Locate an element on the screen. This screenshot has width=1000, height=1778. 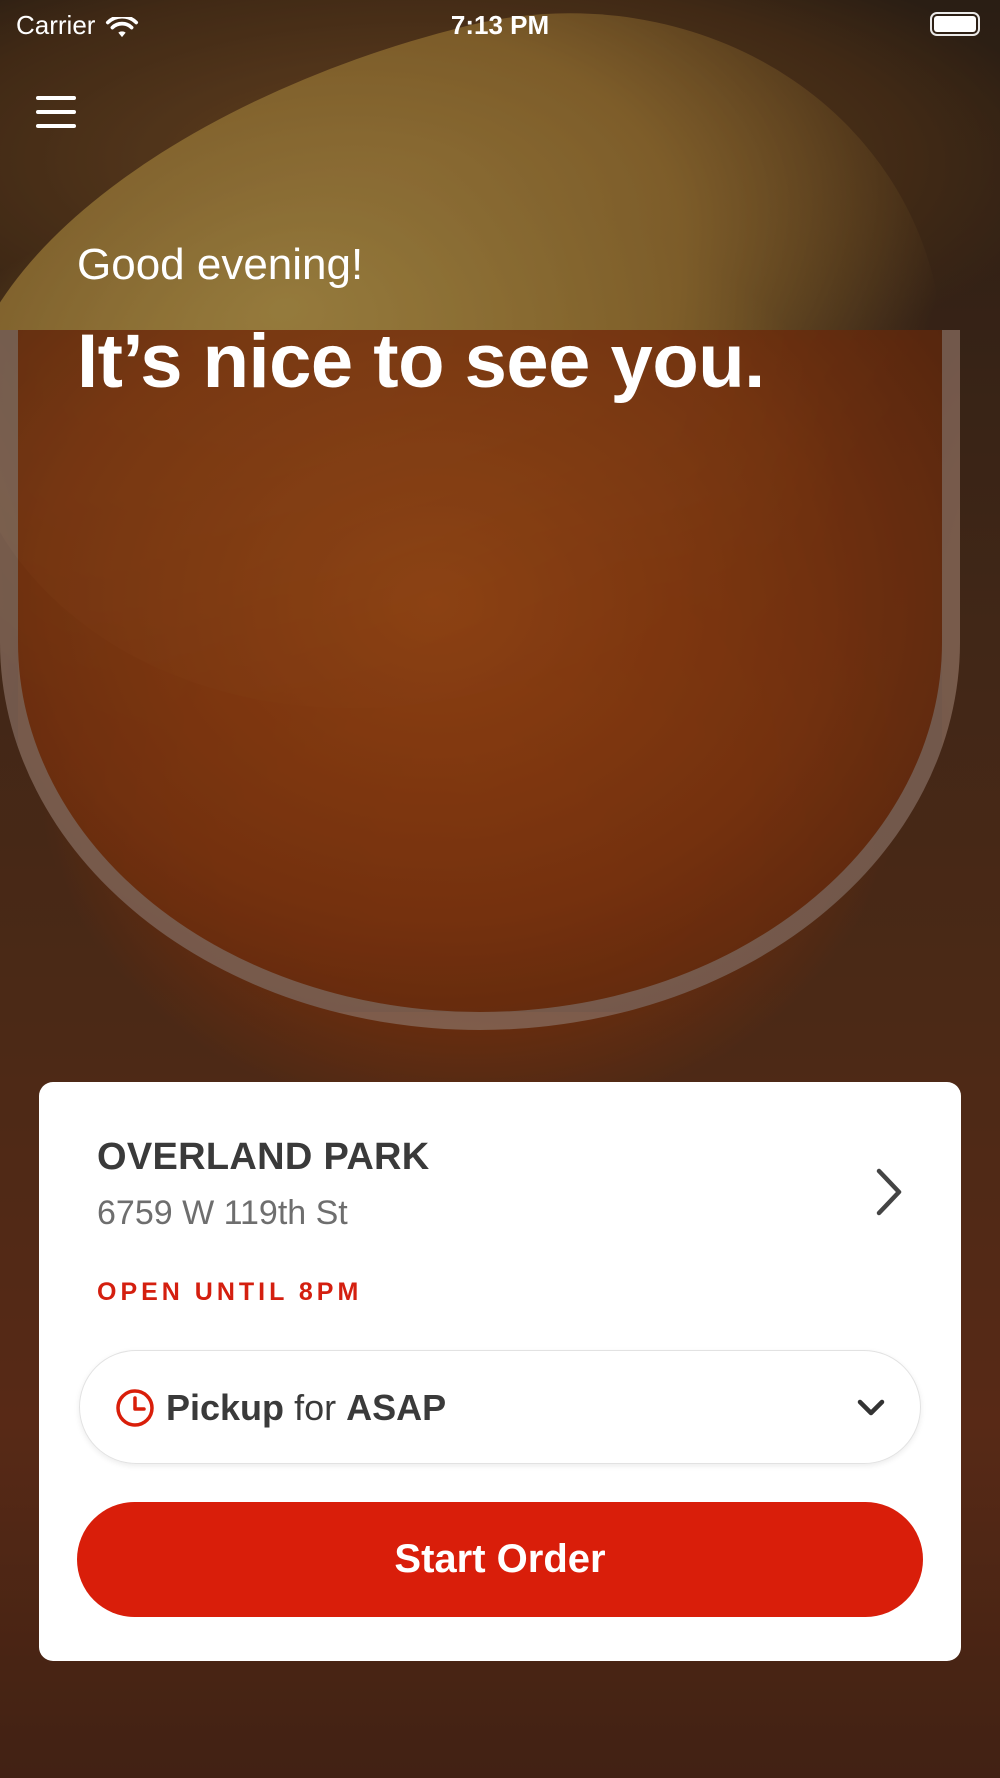
hamburger-menu-icon is located at coordinates (57, 113).